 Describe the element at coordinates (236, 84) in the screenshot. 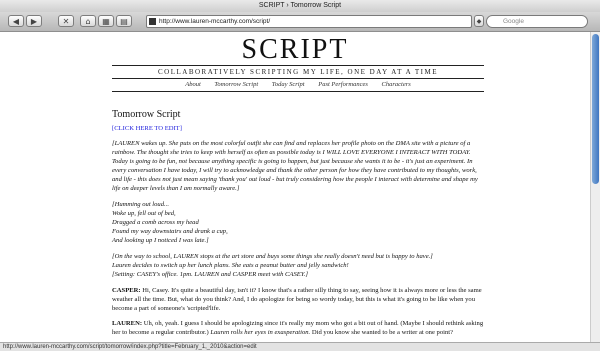

I see `nav-tomorrow-script: Tomorrow Script` at that location.